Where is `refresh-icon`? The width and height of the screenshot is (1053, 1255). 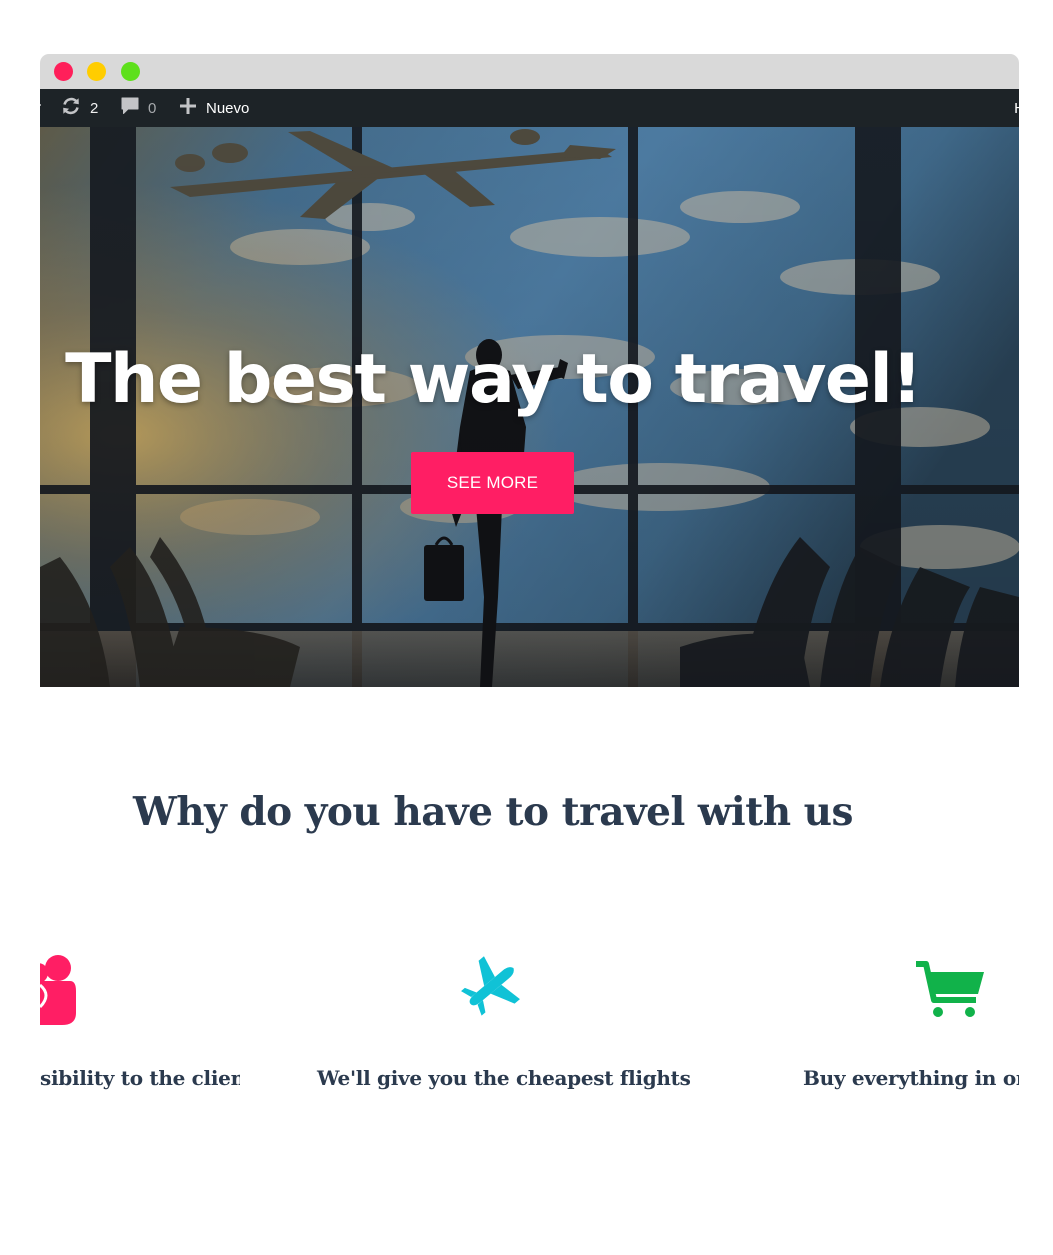 refresh-icon is located at coordinates (71, 108).